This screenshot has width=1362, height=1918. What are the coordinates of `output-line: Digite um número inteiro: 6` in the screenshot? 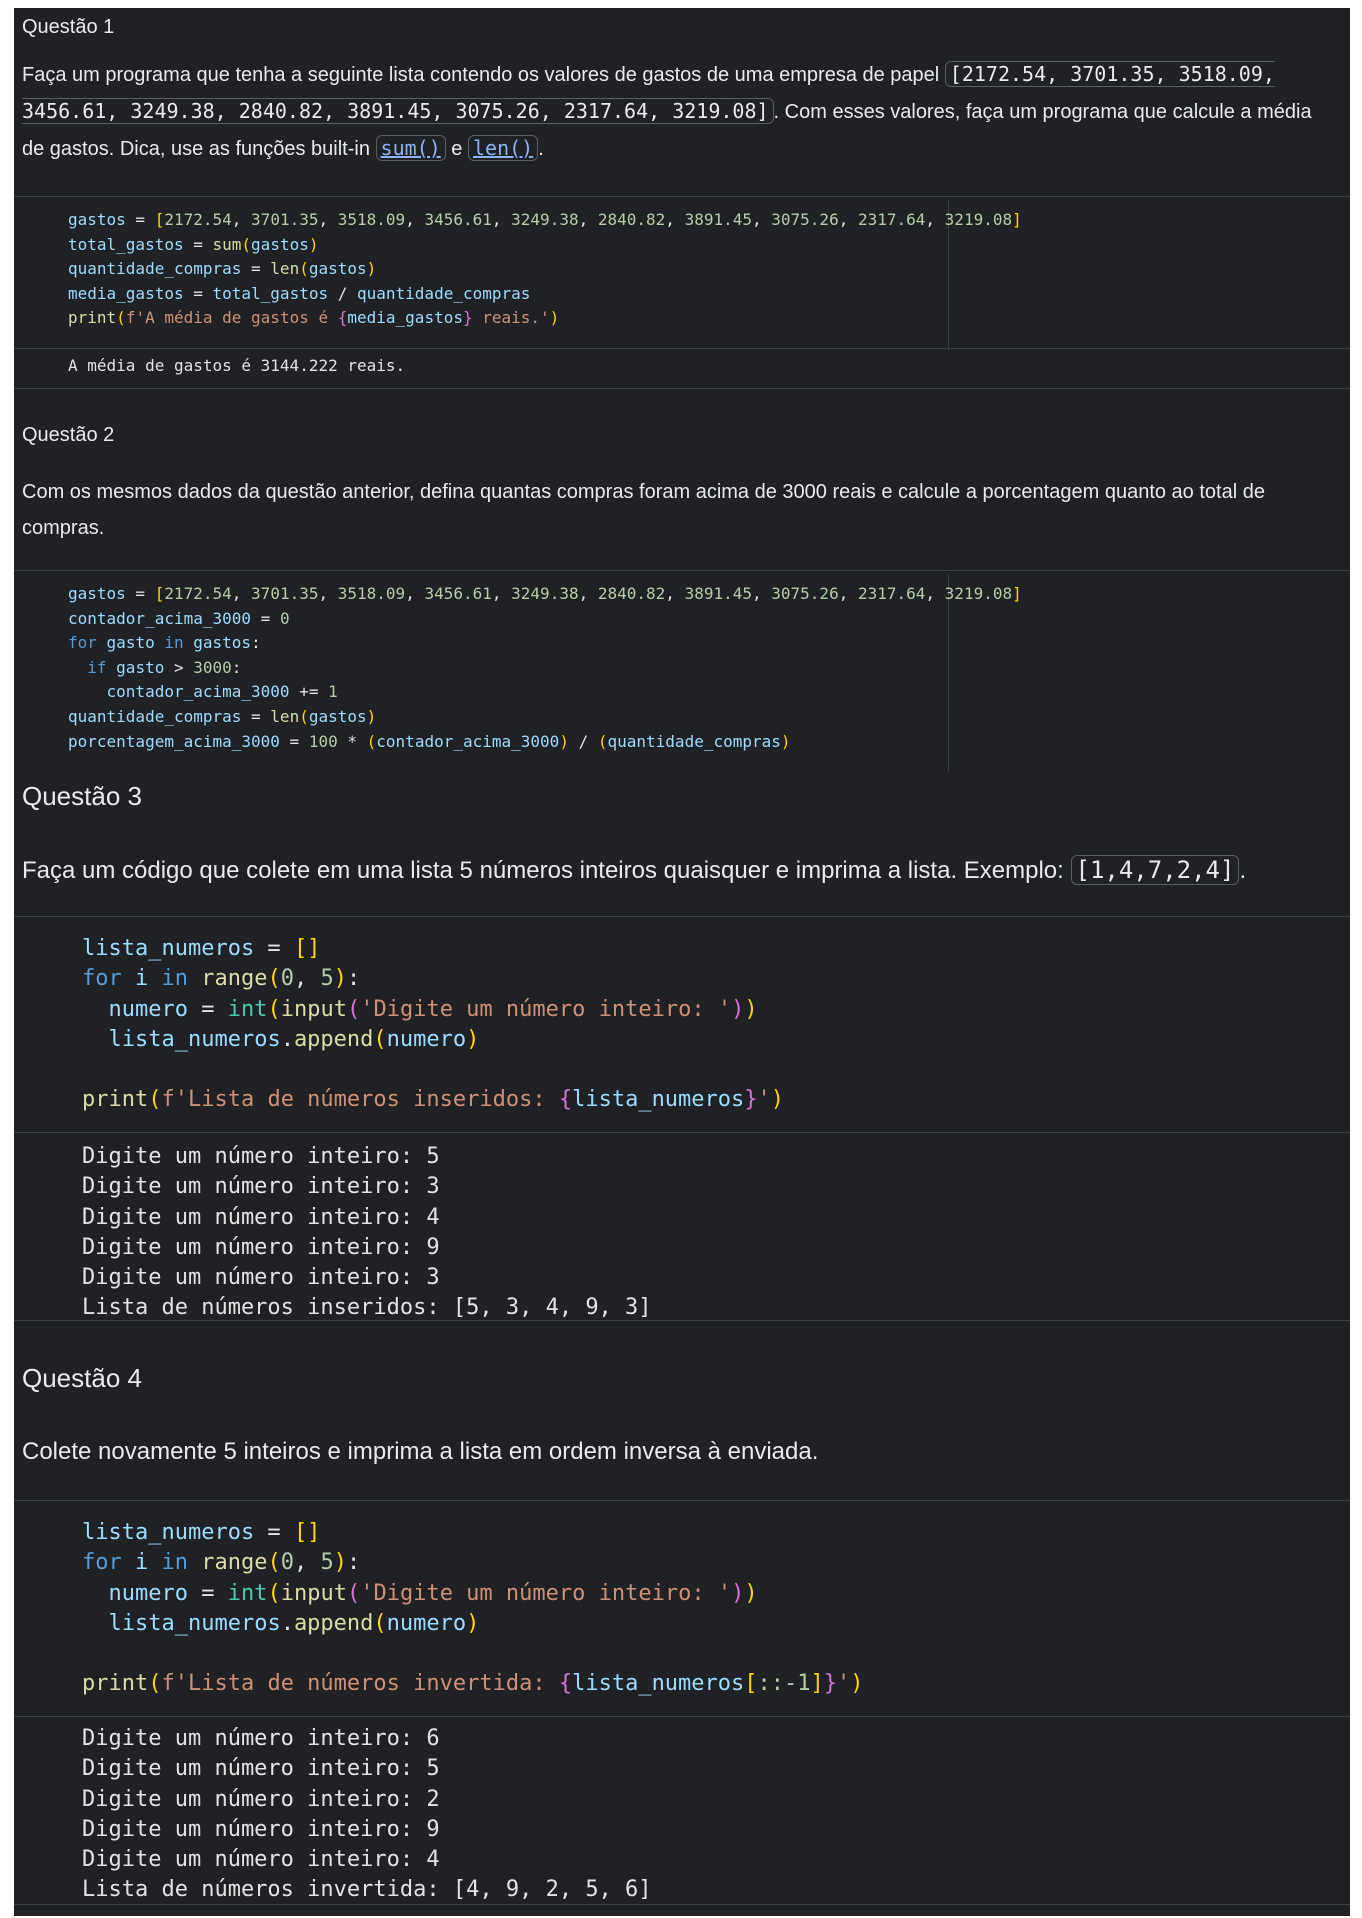 It's located at (261, 1738).